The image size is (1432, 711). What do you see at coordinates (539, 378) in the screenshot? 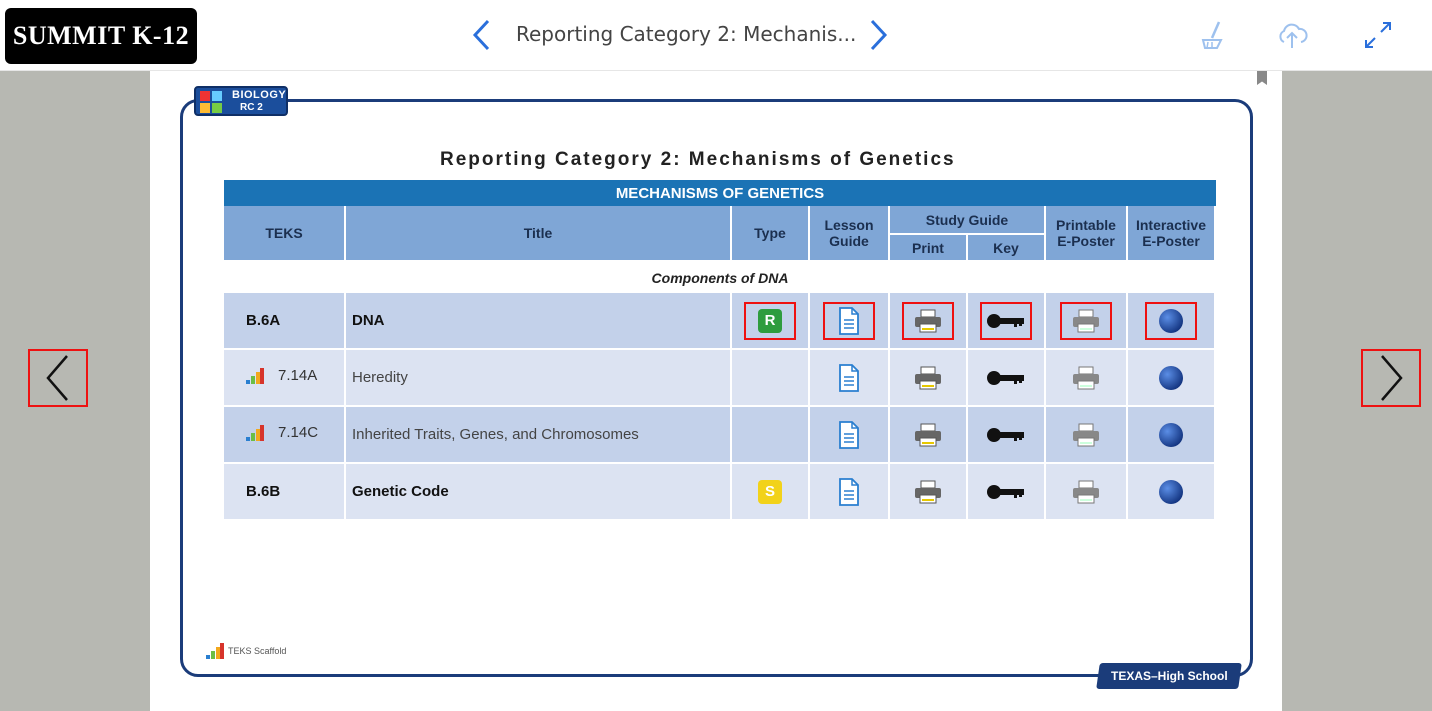
I see `row-title: Heredity` at bounding box center [539, 378].